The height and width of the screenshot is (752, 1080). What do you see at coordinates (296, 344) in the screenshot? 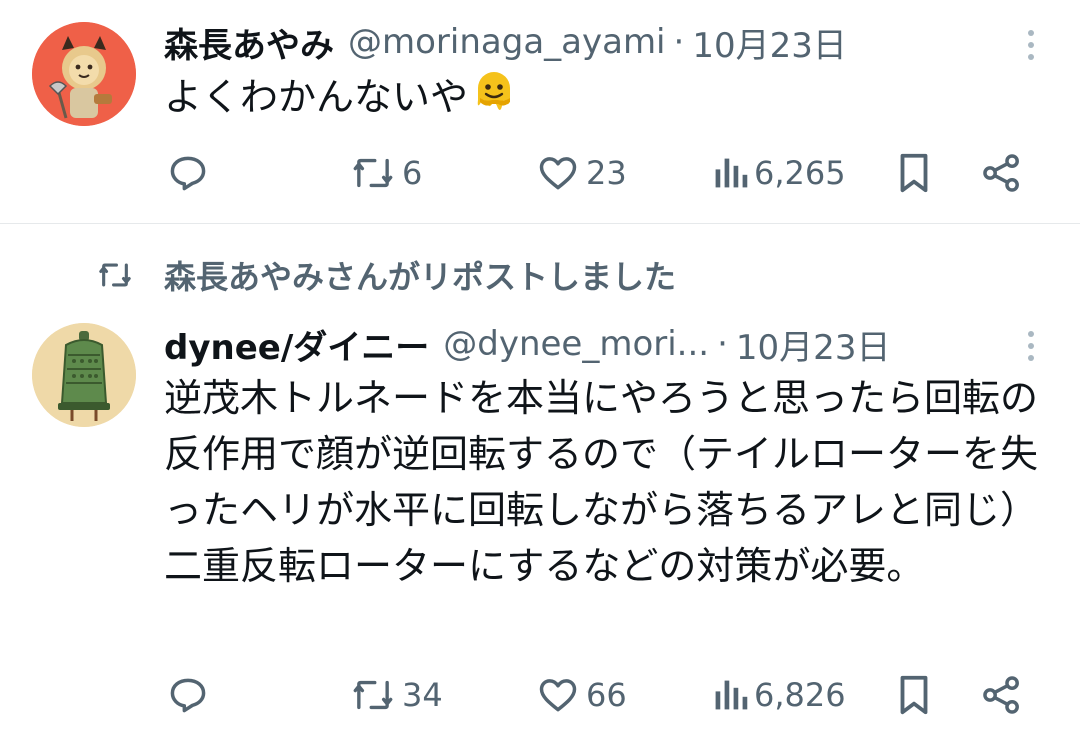
I see `display-name: dynee/ダイニー` at bounding box center [296, 344].